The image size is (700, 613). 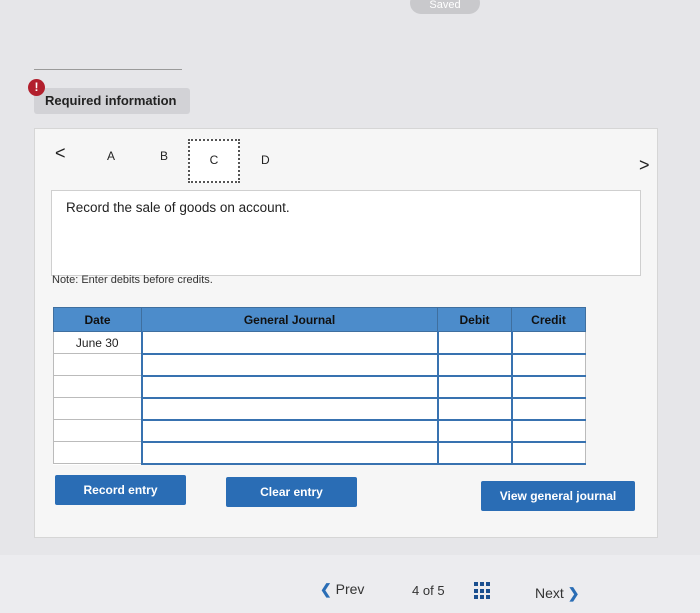 I want to click on required-information-text: Required information, so click(x=111, y=100).